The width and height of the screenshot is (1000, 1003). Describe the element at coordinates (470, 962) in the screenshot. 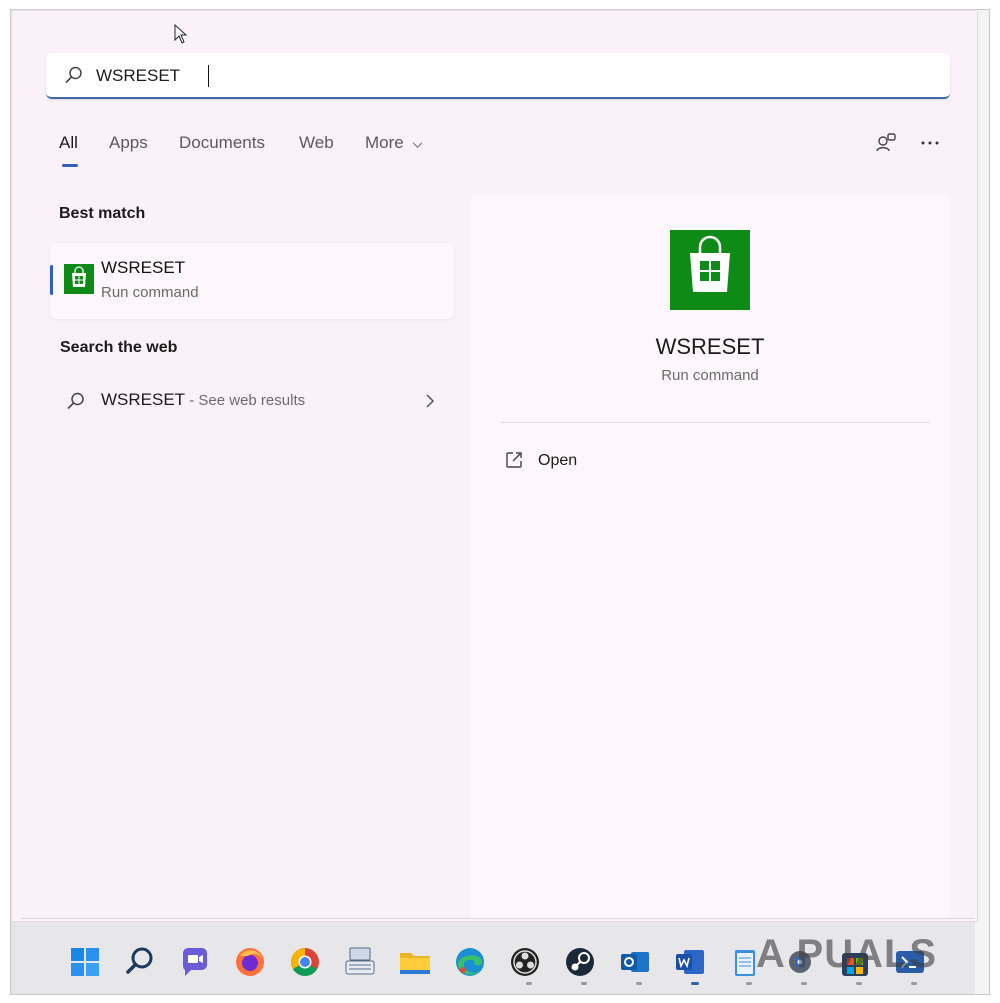

I see `edge-icon` at that location.